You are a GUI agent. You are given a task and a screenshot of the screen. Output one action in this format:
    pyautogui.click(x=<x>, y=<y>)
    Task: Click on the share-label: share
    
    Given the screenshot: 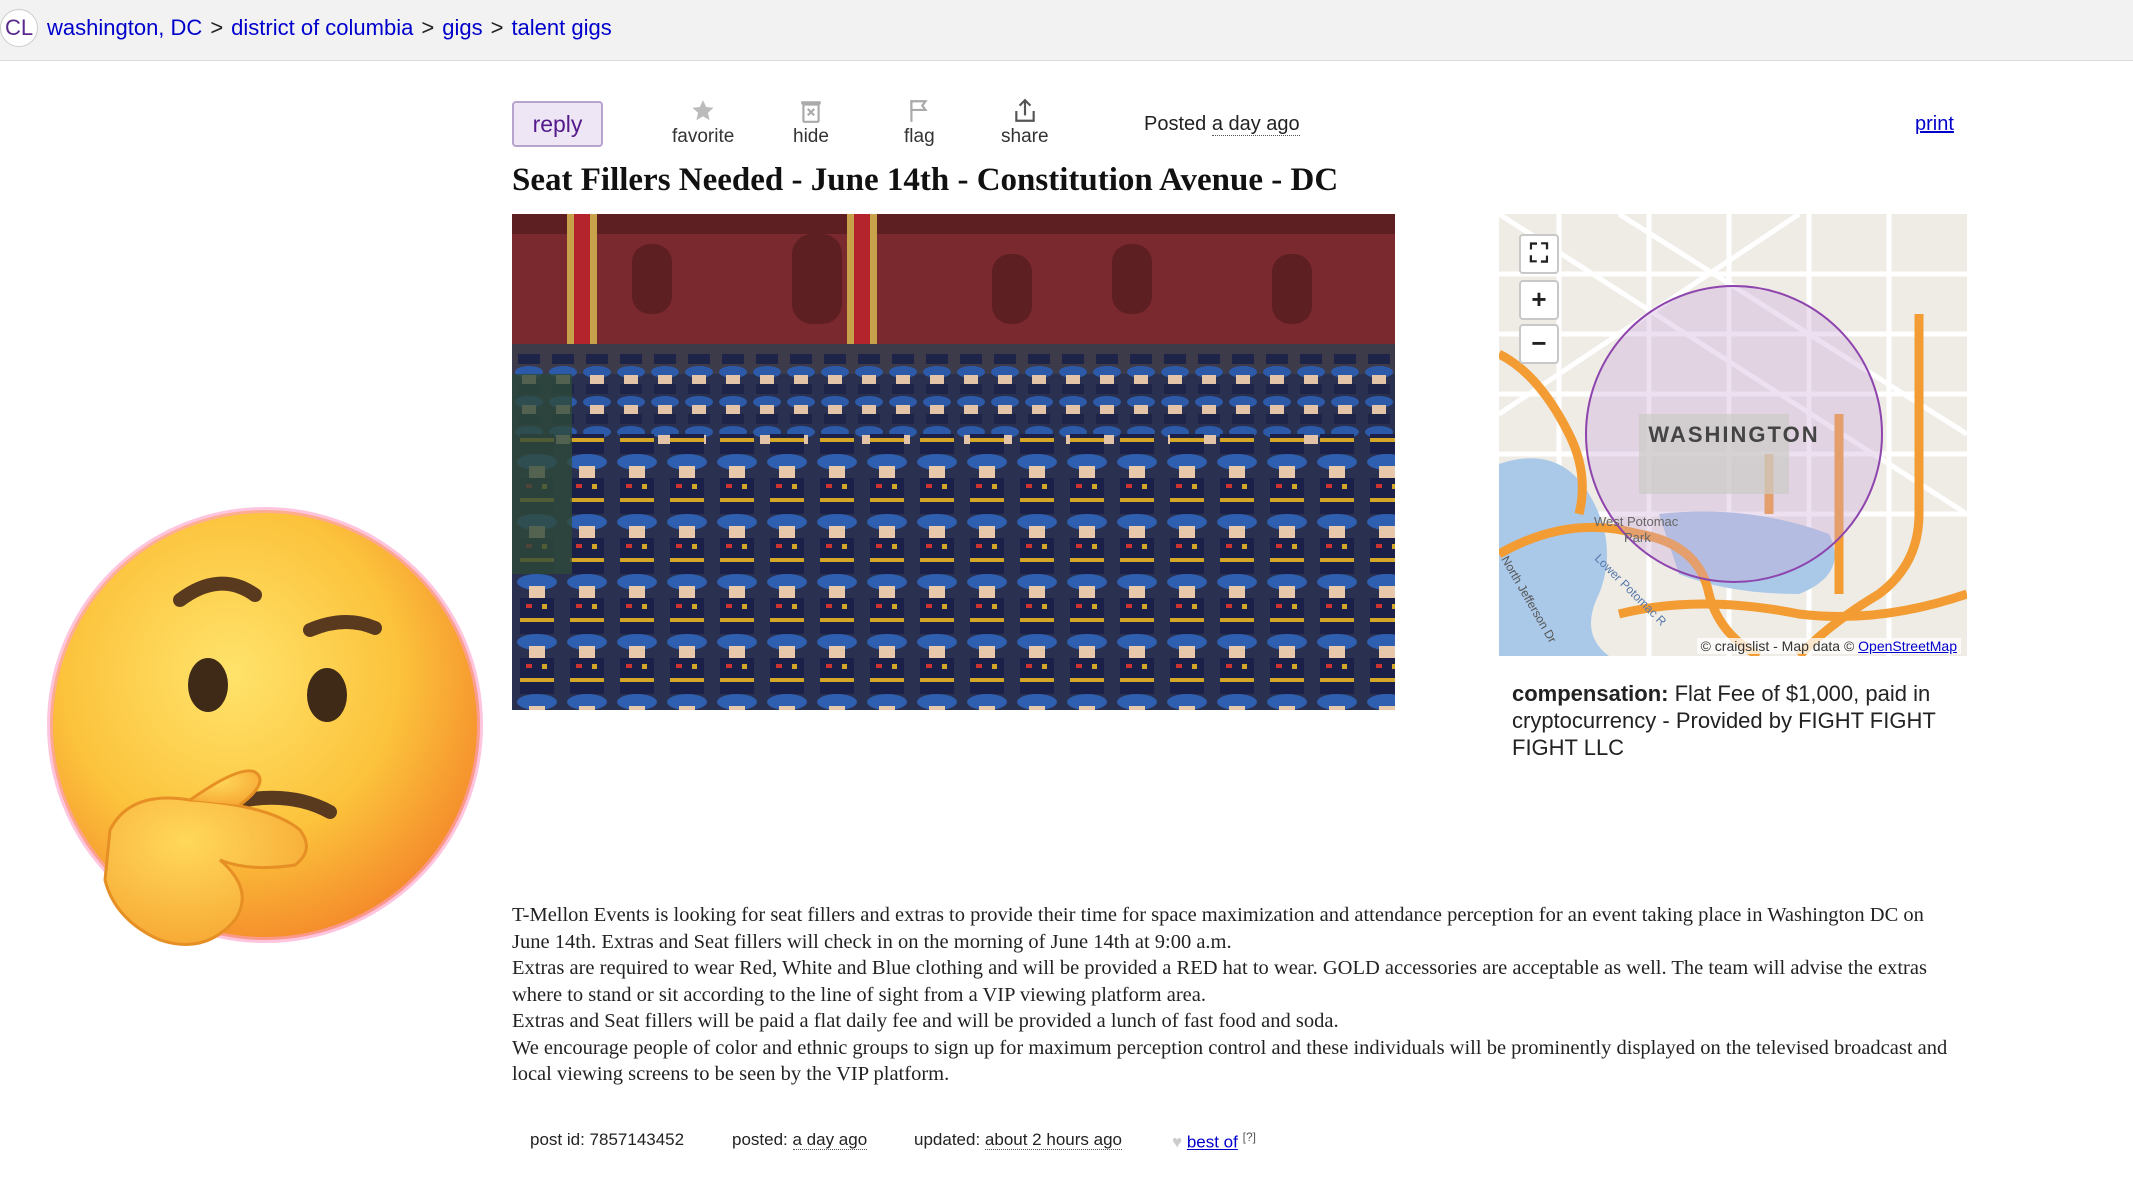 What is the action you would take?
    pyautogui.click(x=1025, y=136)
    